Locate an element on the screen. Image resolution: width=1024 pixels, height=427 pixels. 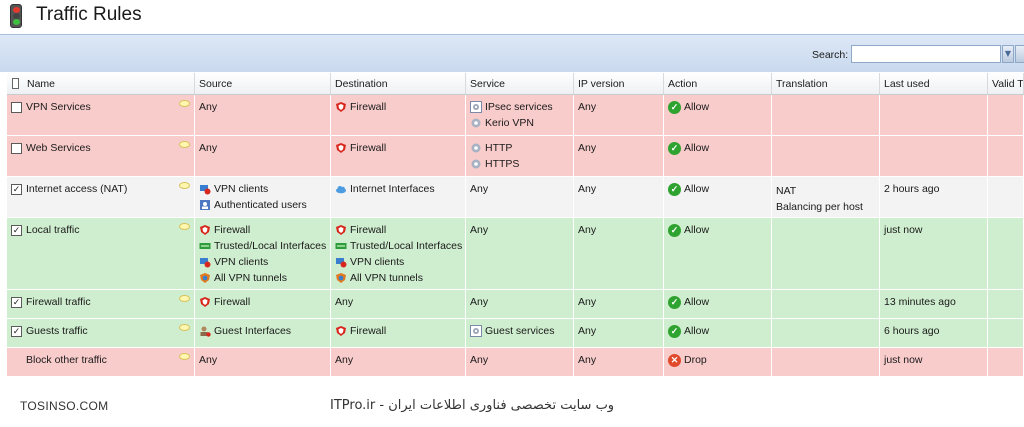
guest-icon is located at coordinates (205, 331).